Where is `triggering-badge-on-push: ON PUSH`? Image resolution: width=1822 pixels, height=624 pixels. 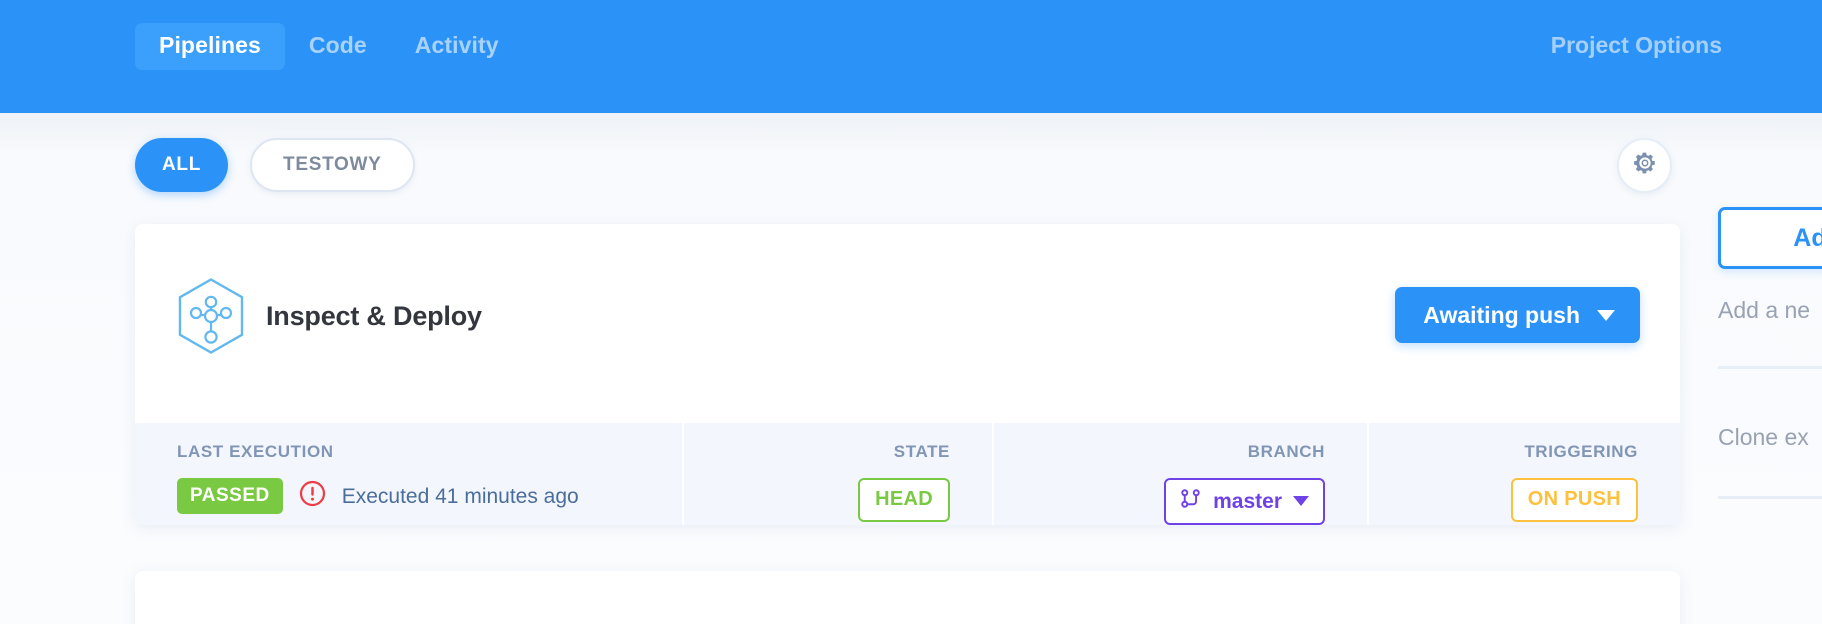
triggering-badge-on-push: ON PUSH is located at coordinates (1574, 500).